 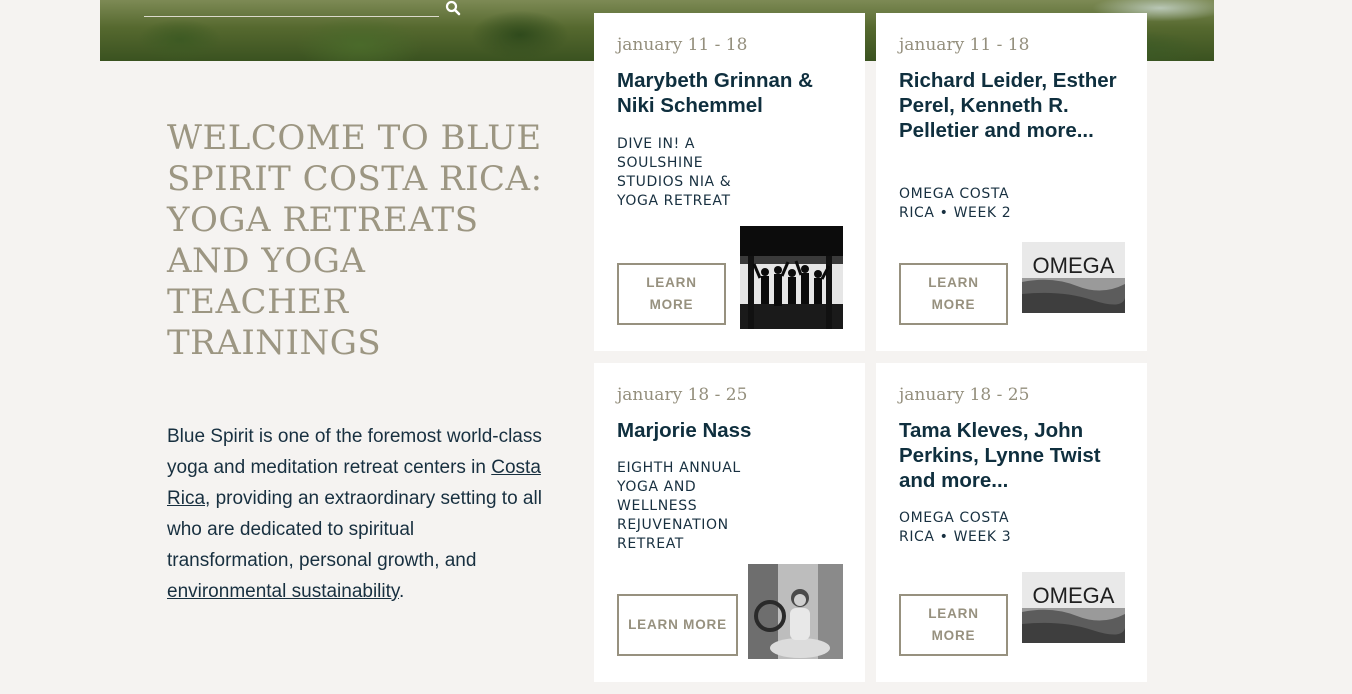 What do you see at coordinates (733, 93) in the screenshot?
I see `retreat-leaders: Marybeth Grinnan & Niki Schemmel` at bounding box center [733, 93].